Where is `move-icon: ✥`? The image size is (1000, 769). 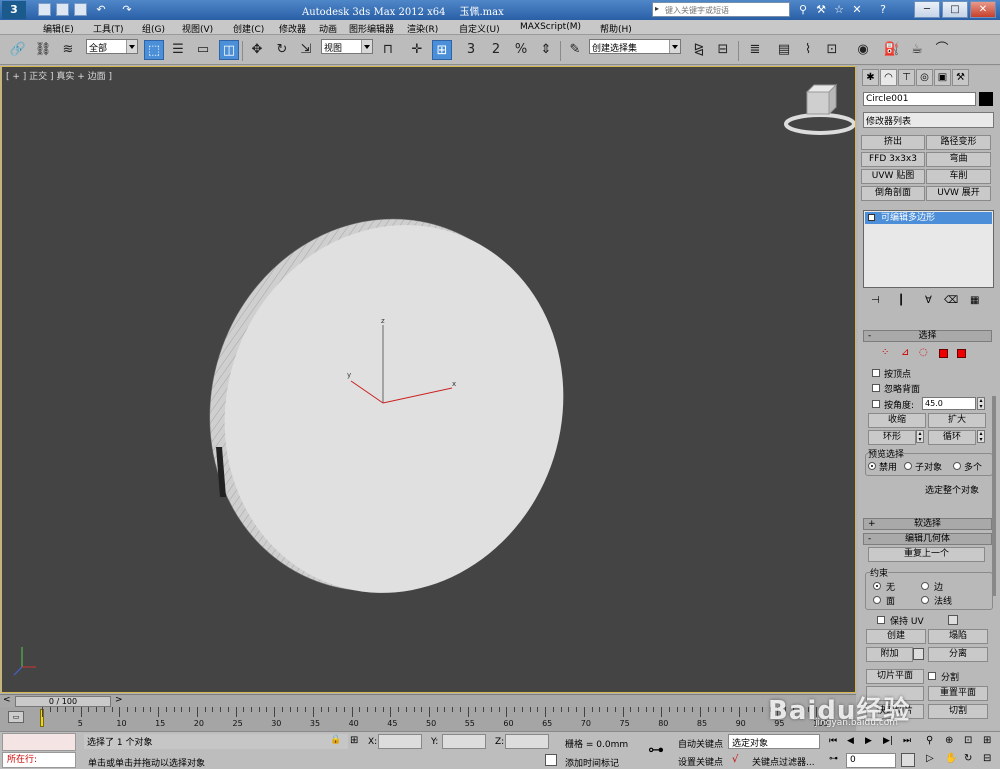
move-icon: ✥ is located at coordinates (257, 50).